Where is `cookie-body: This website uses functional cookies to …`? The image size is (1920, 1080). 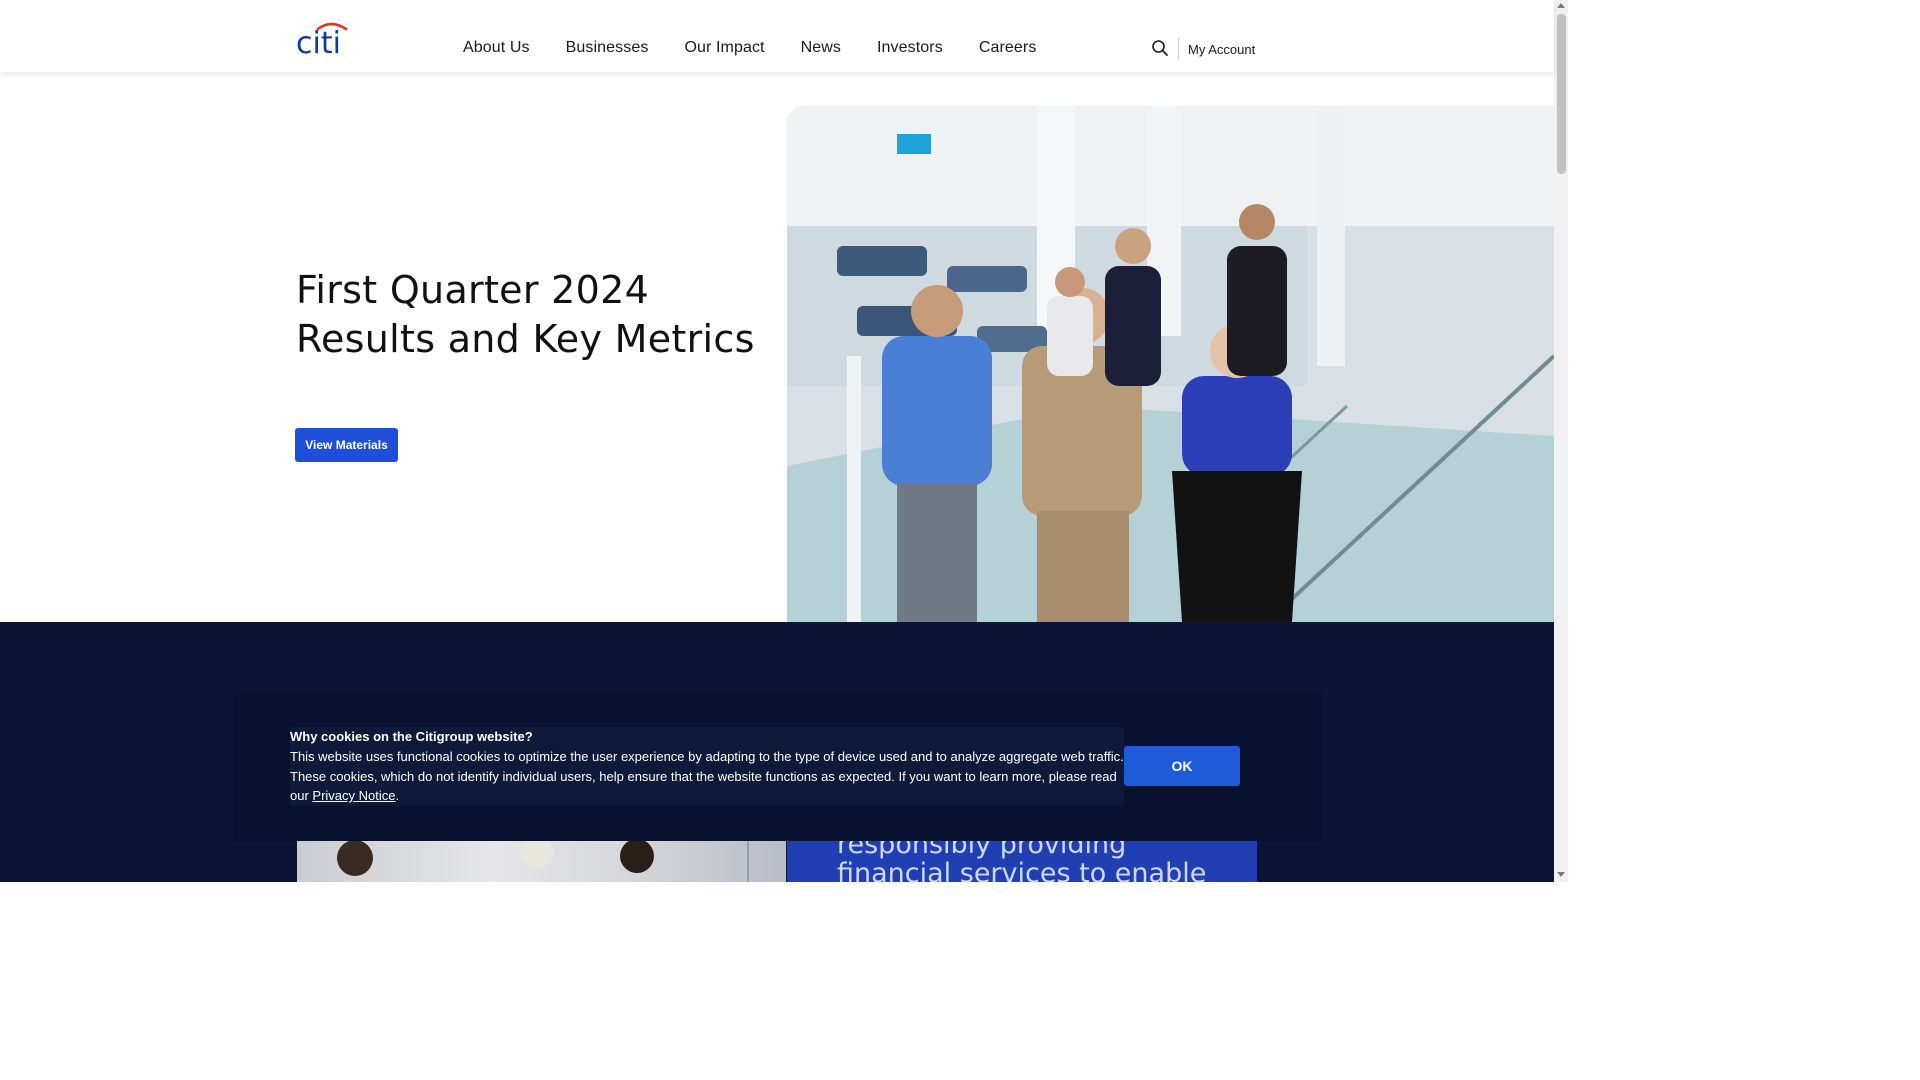 cookie-body: This website uses functional cookies to … is located at coordinates (707, 776).